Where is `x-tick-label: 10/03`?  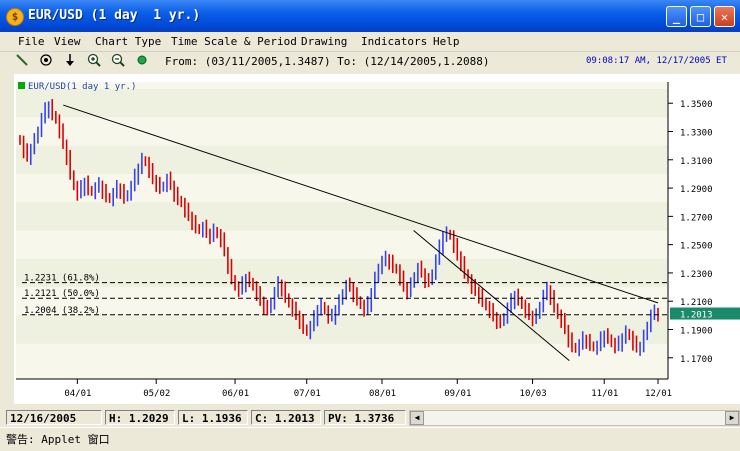
x-tick-label: 10/03 is located at coordinates (533, 394).